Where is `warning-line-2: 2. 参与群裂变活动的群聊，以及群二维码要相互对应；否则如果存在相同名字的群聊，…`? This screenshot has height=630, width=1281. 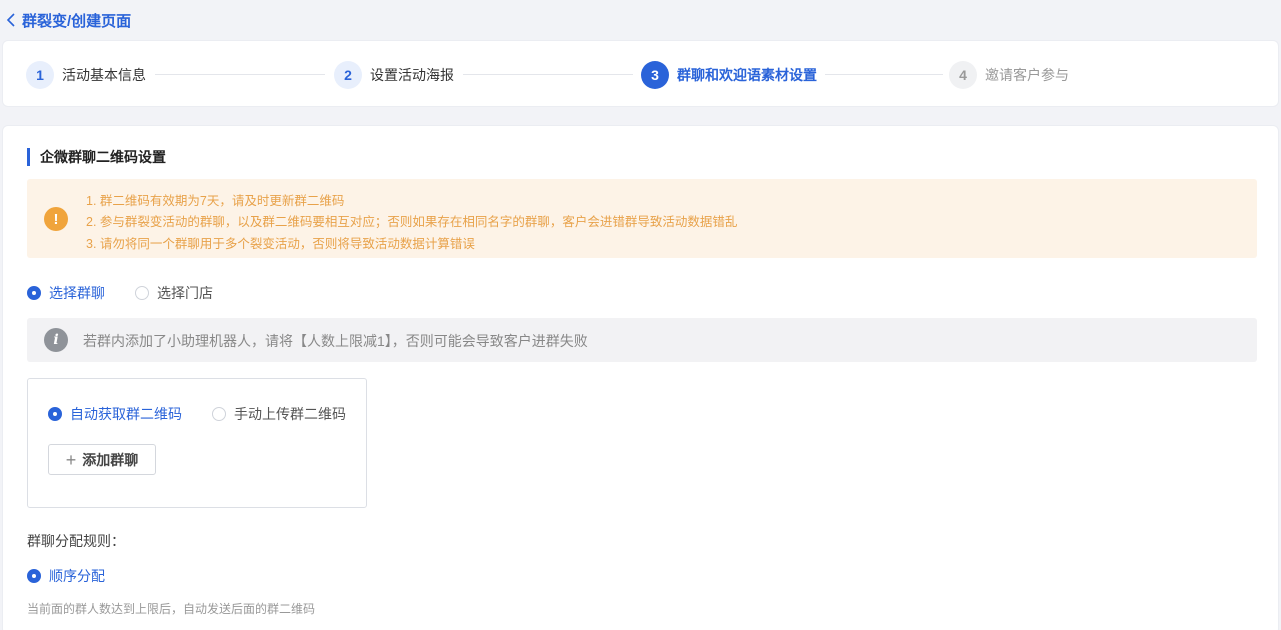 warning-line-2: 2. 参与群裂变活动的群聊，以及群二维码要相互对应；否则如果存在相同名字的群聊，… is located at coordinates (412, 222).